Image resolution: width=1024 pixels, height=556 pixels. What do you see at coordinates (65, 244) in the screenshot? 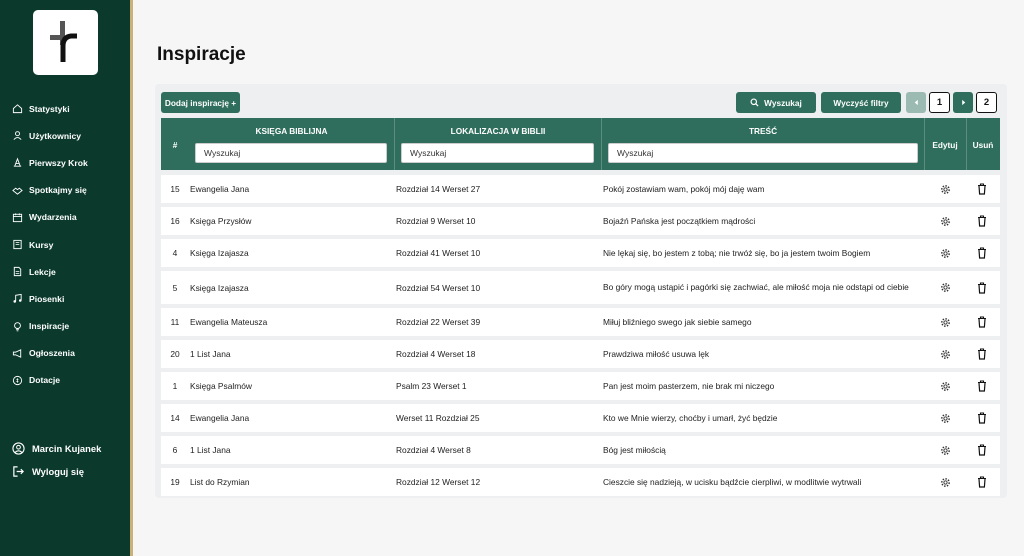
I see `sidebar-item-book: Kursy` at bounding box center [65, 244].